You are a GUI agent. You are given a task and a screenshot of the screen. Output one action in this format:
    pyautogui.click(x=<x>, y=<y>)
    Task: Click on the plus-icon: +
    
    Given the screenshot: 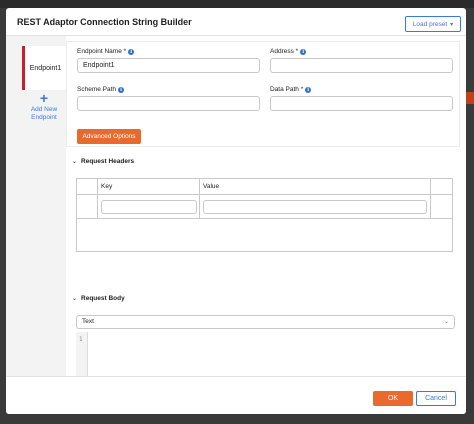 What is the action you would take?
    pyautogui.click(x=44, y=98)
    